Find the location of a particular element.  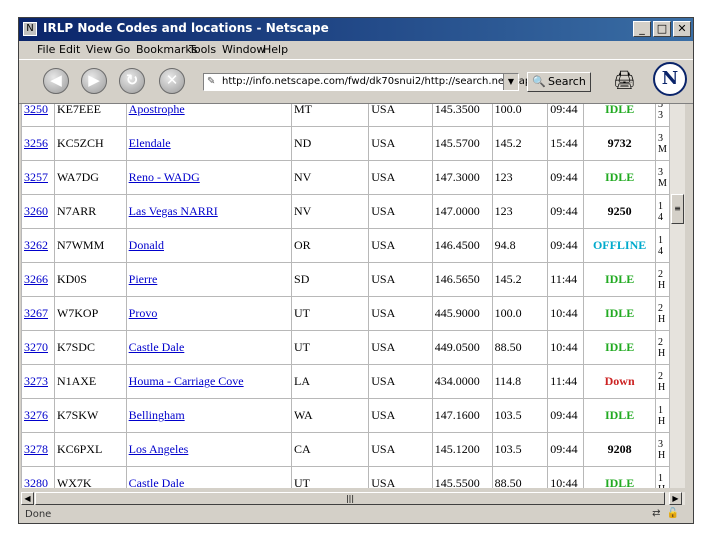

cell-frequency: 147.0000 is located at coordinates (462, 211).